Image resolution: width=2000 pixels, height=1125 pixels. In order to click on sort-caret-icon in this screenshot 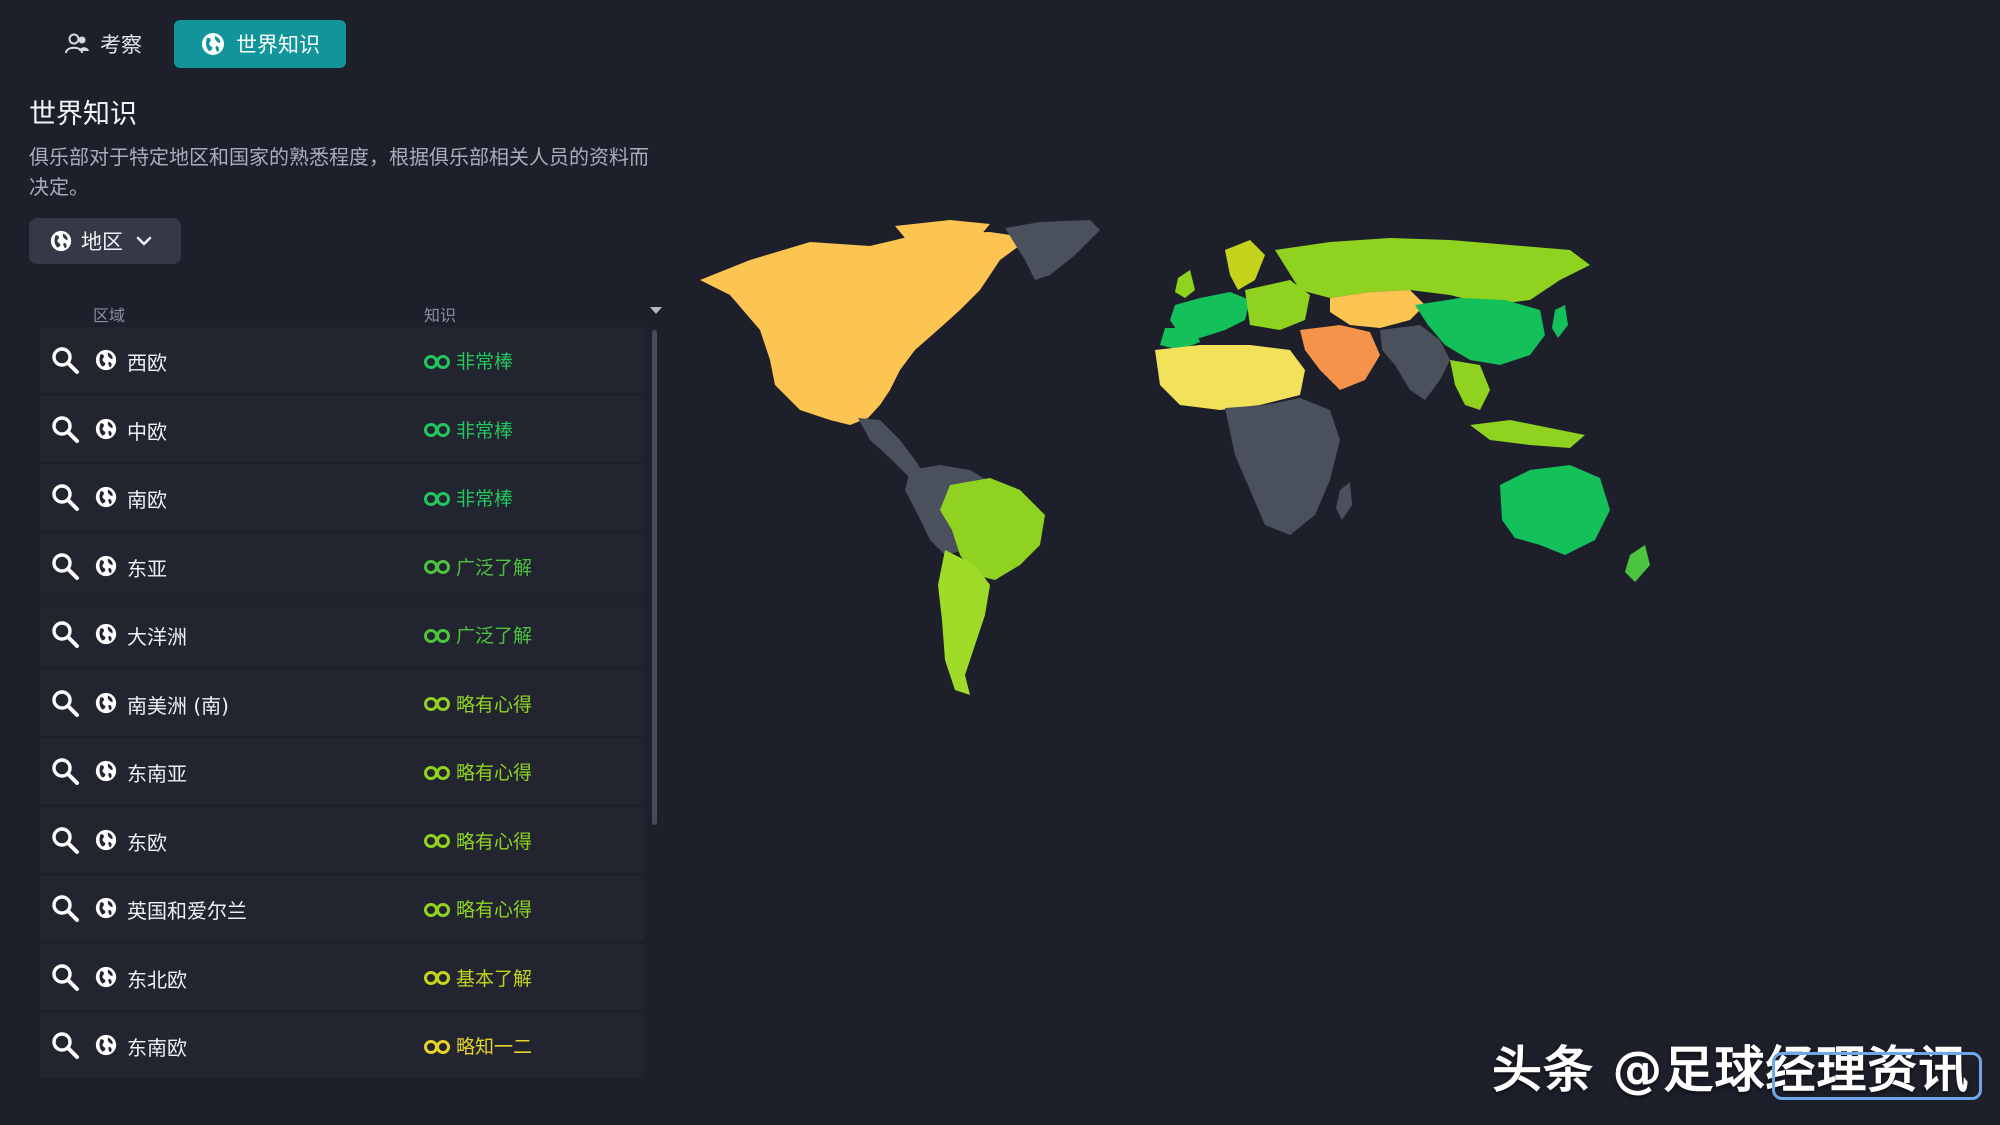, I will do `click(656, 310)`.